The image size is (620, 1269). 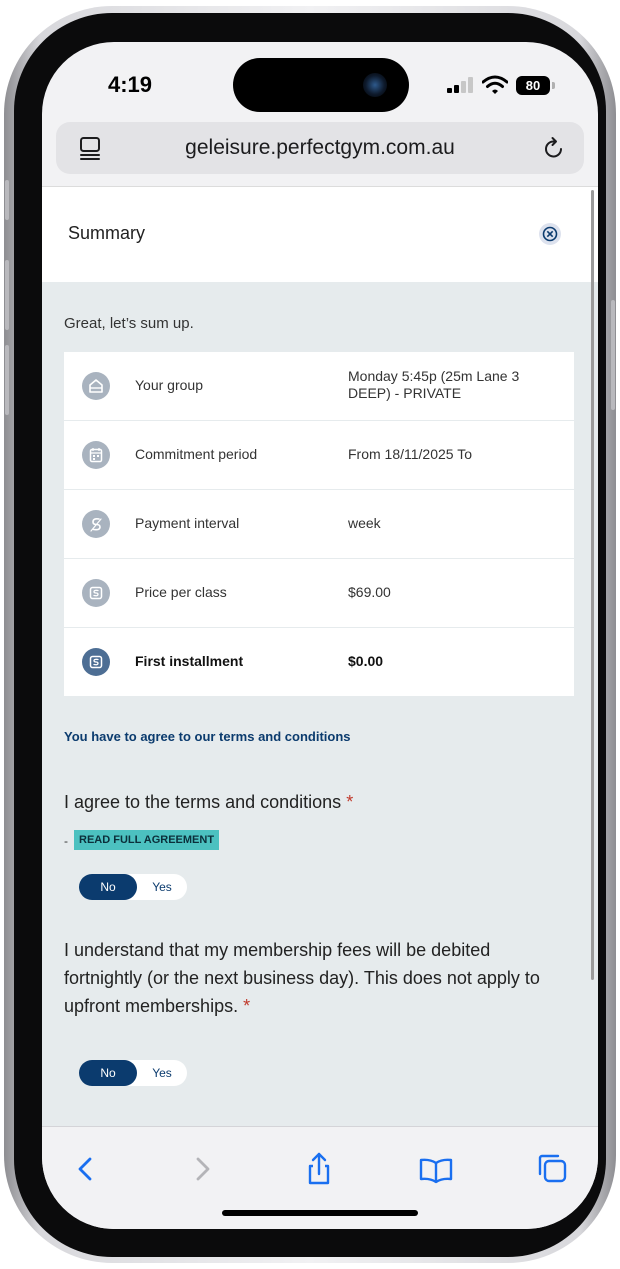 What do you see at coordinates (147, 840) in the screenshot?
I see `read-full-agreement-link: READ FULL AGREEMENT` at bounding box center [147, 840].